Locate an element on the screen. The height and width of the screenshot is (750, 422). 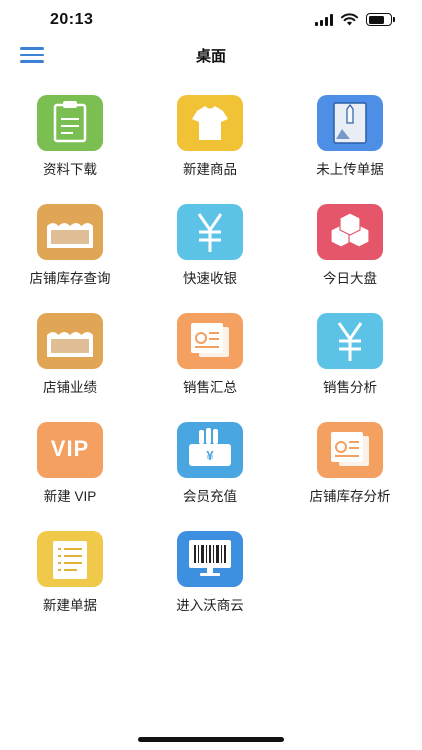
nav-bar: 桌面 is located at coordinates (211, 55).